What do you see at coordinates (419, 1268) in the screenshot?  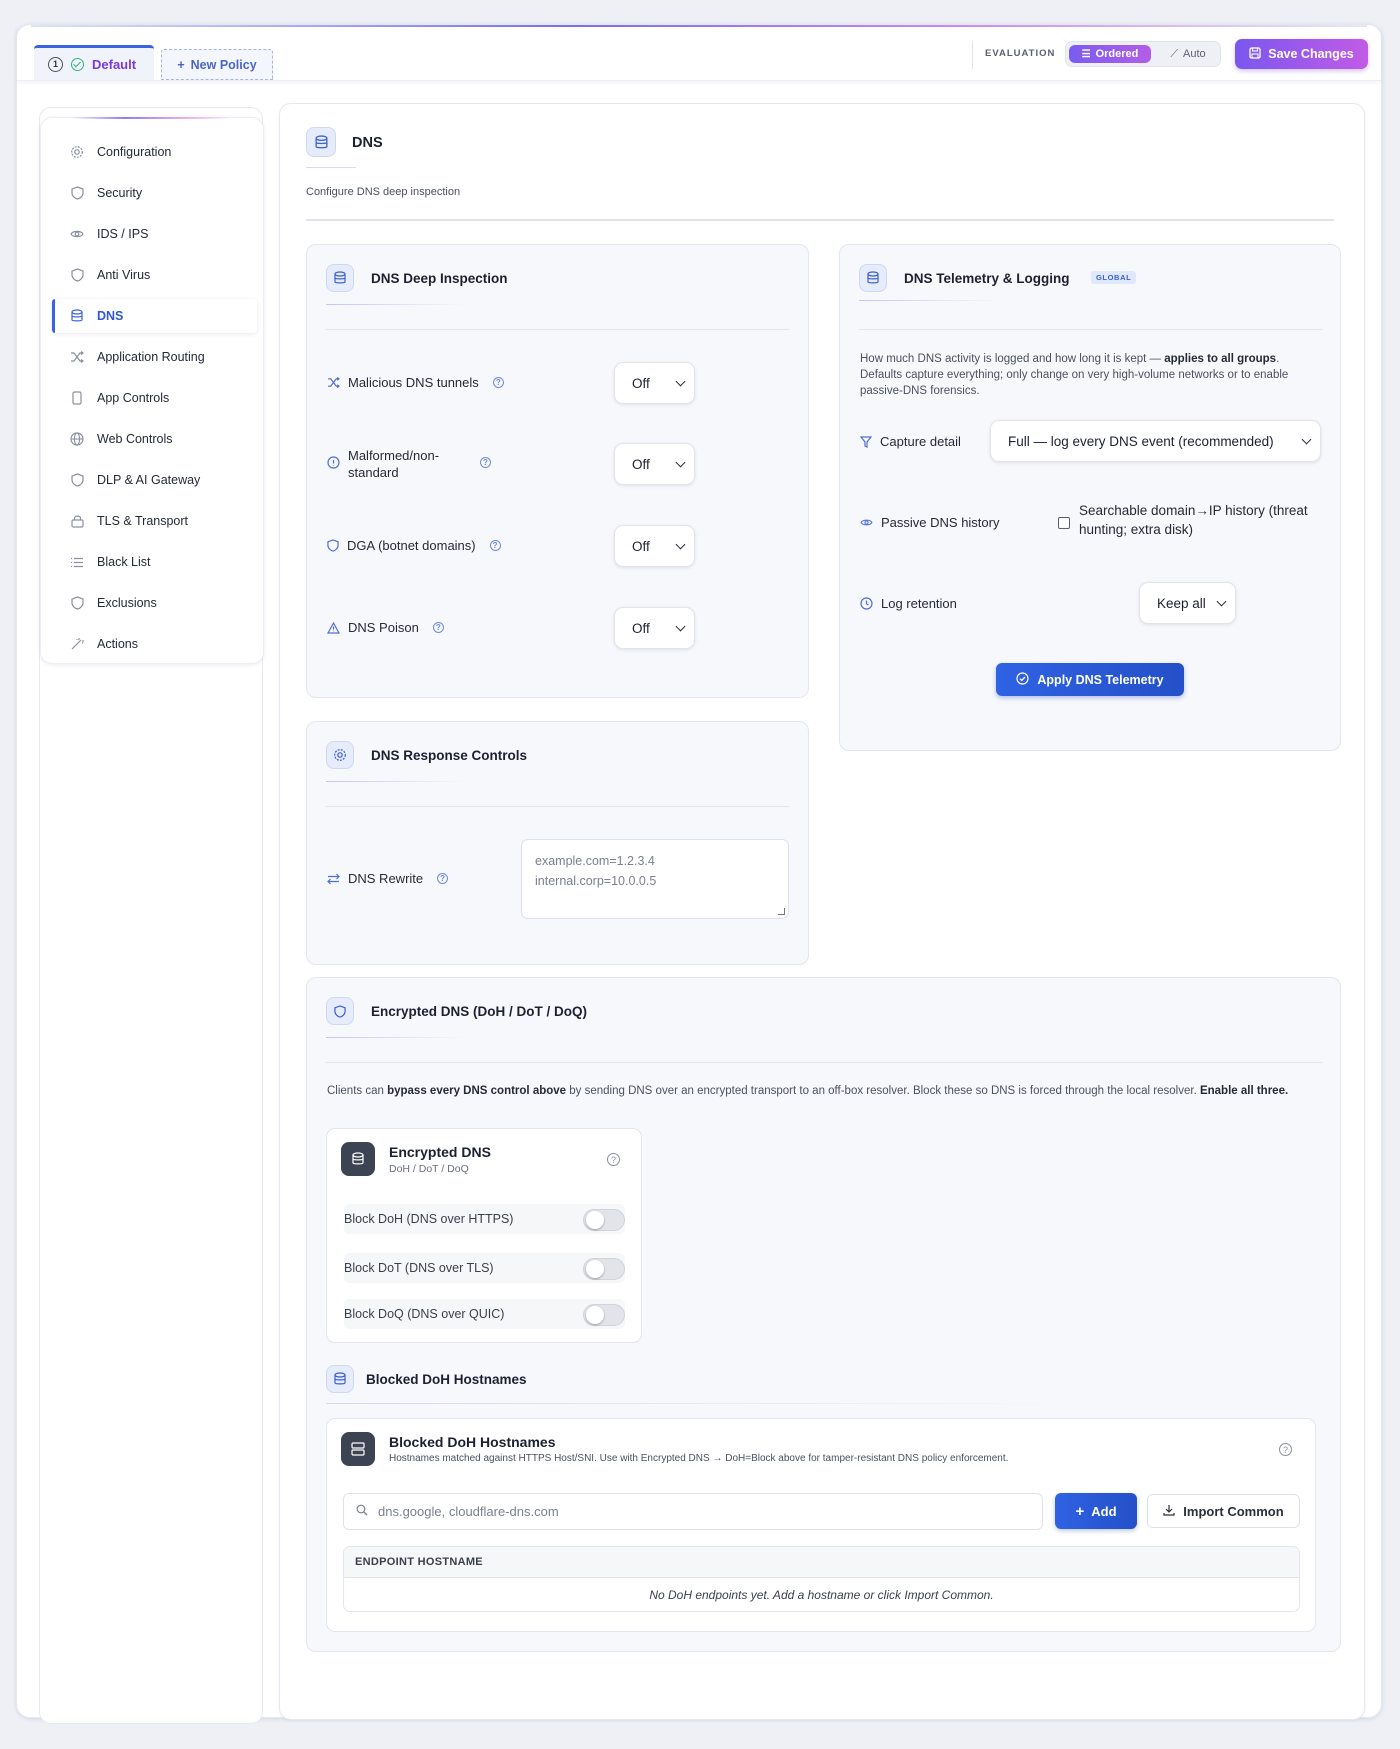 I see `toggle-label: Block DoT (DNS over TLS)` at bounding box center [419, 1268].